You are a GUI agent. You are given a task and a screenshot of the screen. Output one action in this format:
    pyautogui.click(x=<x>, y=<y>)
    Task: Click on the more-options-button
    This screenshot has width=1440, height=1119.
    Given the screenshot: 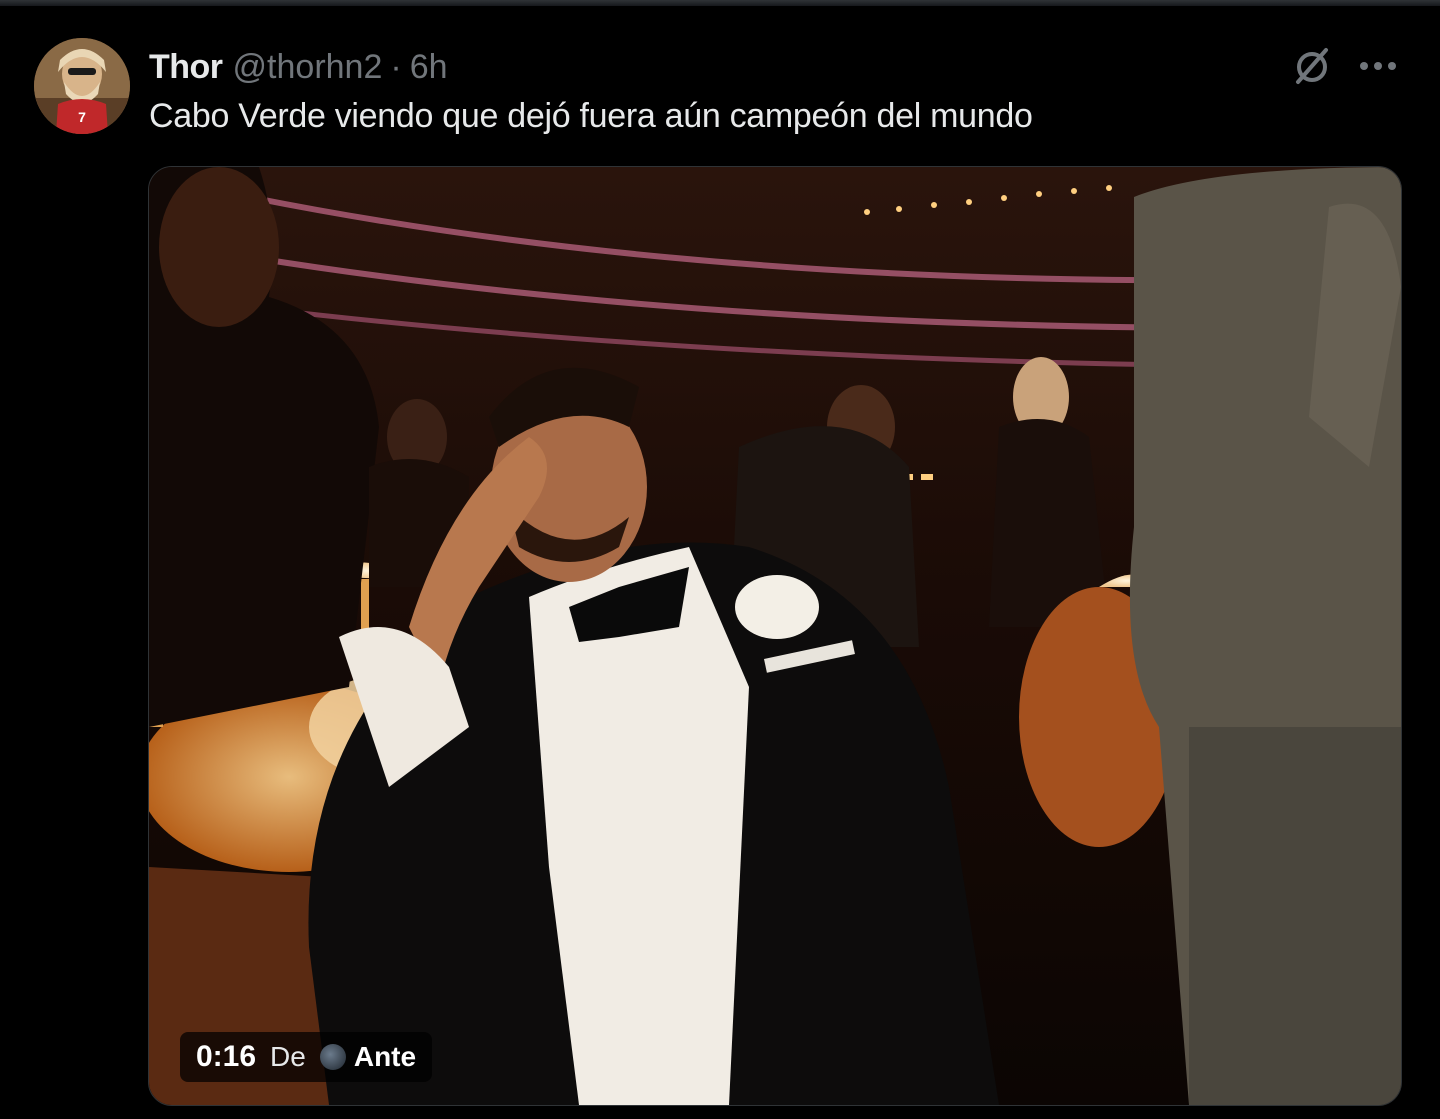 What is the action you would take?
    pyautogui.click(x=1378, y=66)
    